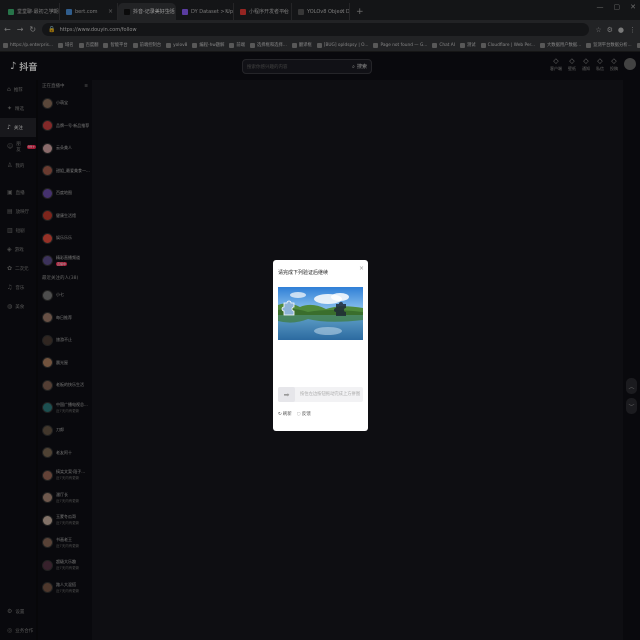 The width and height of the screenshot is (640, 640). I want to click on feedback-label: 反馈, so click(306, 414).